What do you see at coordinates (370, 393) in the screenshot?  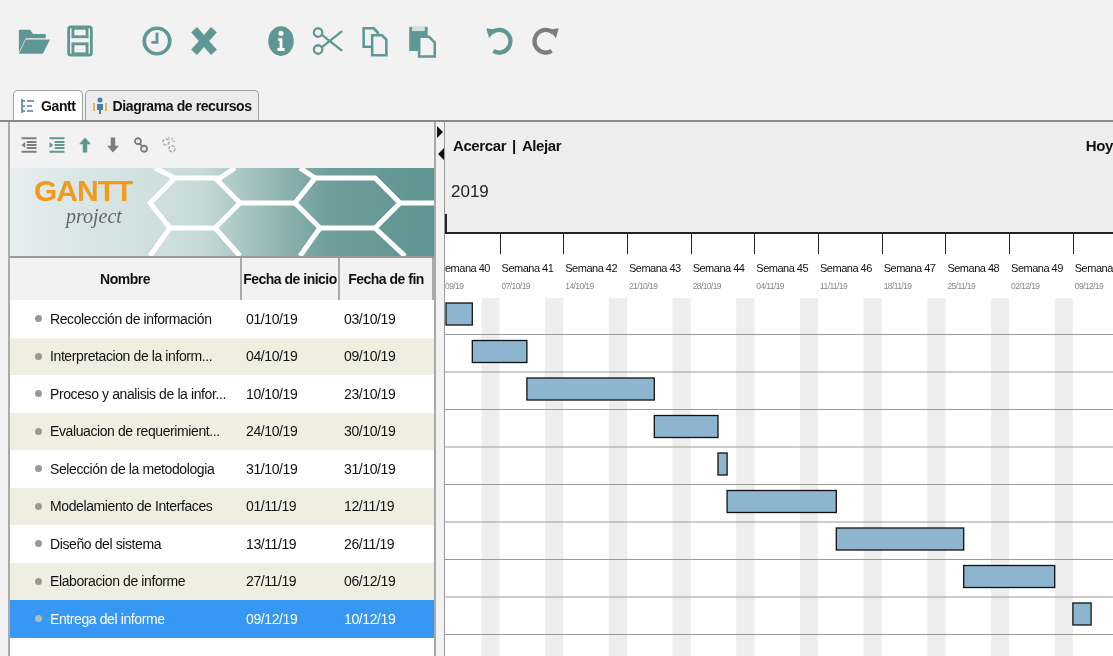 I see `end-date: 23/10/19` at bounding box center [370, 393].